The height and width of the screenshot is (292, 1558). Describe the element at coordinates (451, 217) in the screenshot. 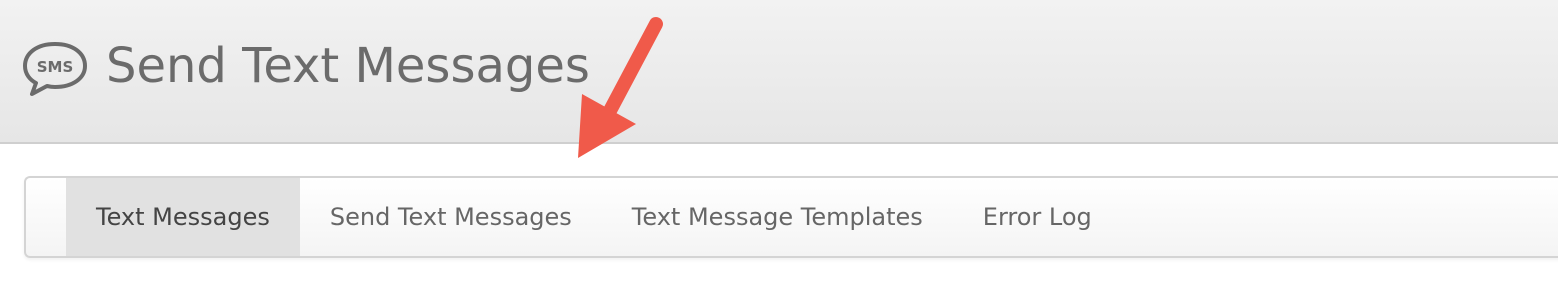

I see `tab-send-text-messages: Send Text Messages` at that location.